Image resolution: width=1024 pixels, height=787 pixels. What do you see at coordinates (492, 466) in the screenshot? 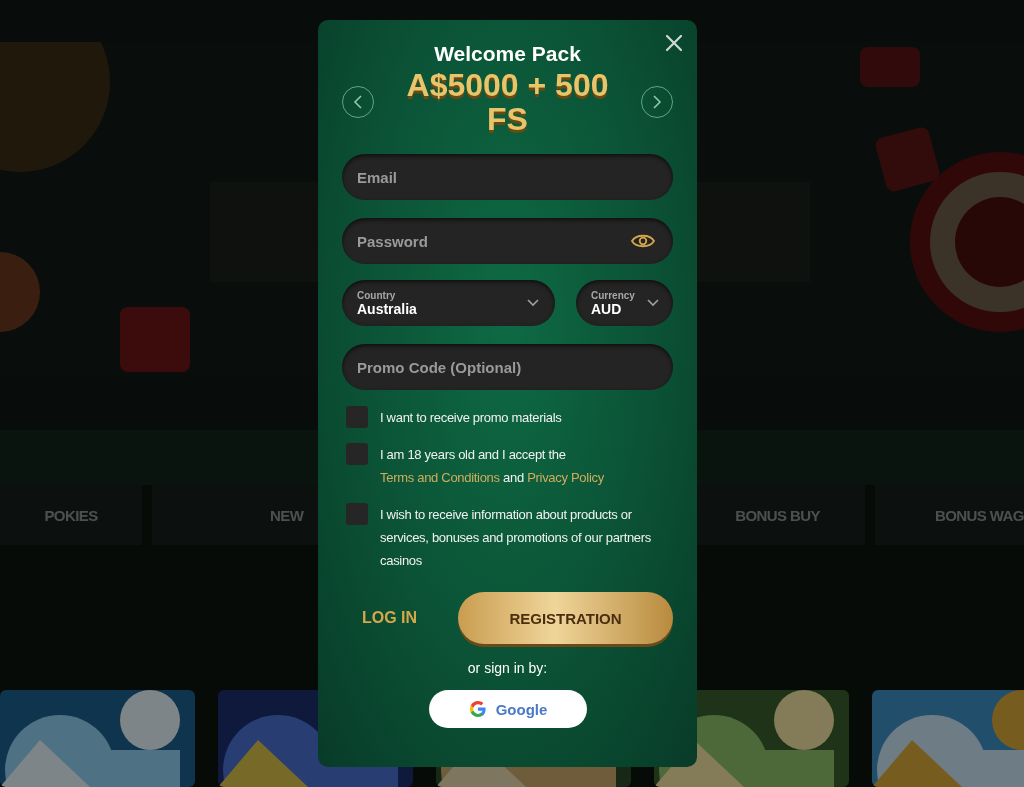
I see `checkbox-label: I am 18 years old and I accept the Terms and Conditions and Privacy Policy` at bounding box center [492, 466].